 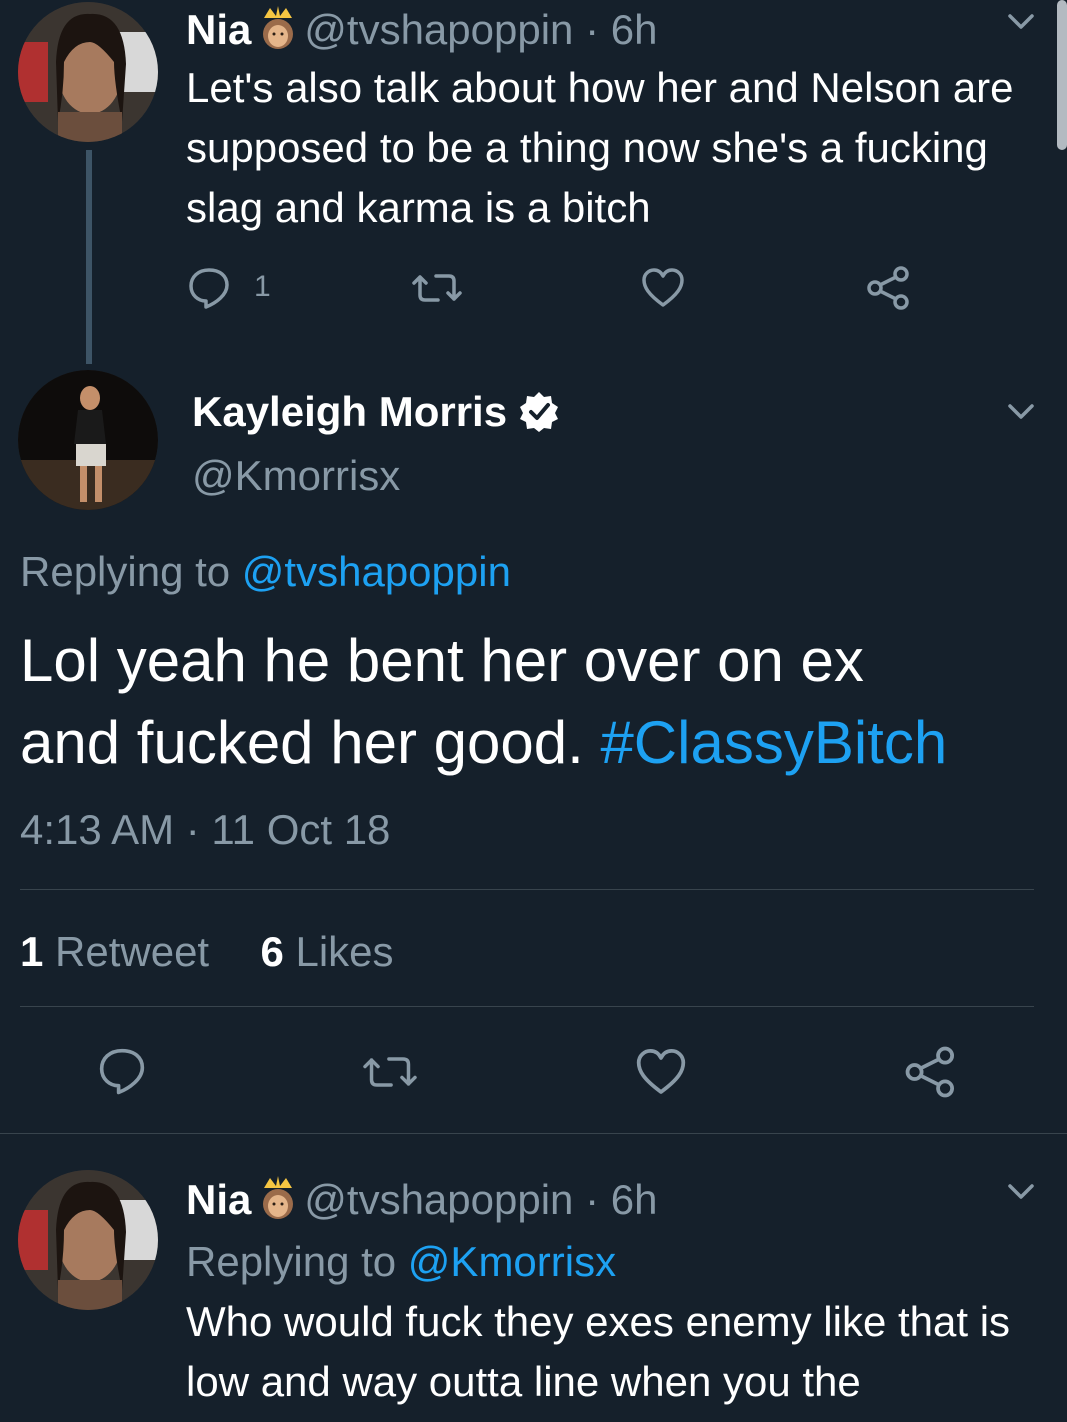 What do you see at coordinates (512, 1261) in the screenshot?
I see `replying-to-link: @Kmorrisx` at bounding box center [512, 1261].